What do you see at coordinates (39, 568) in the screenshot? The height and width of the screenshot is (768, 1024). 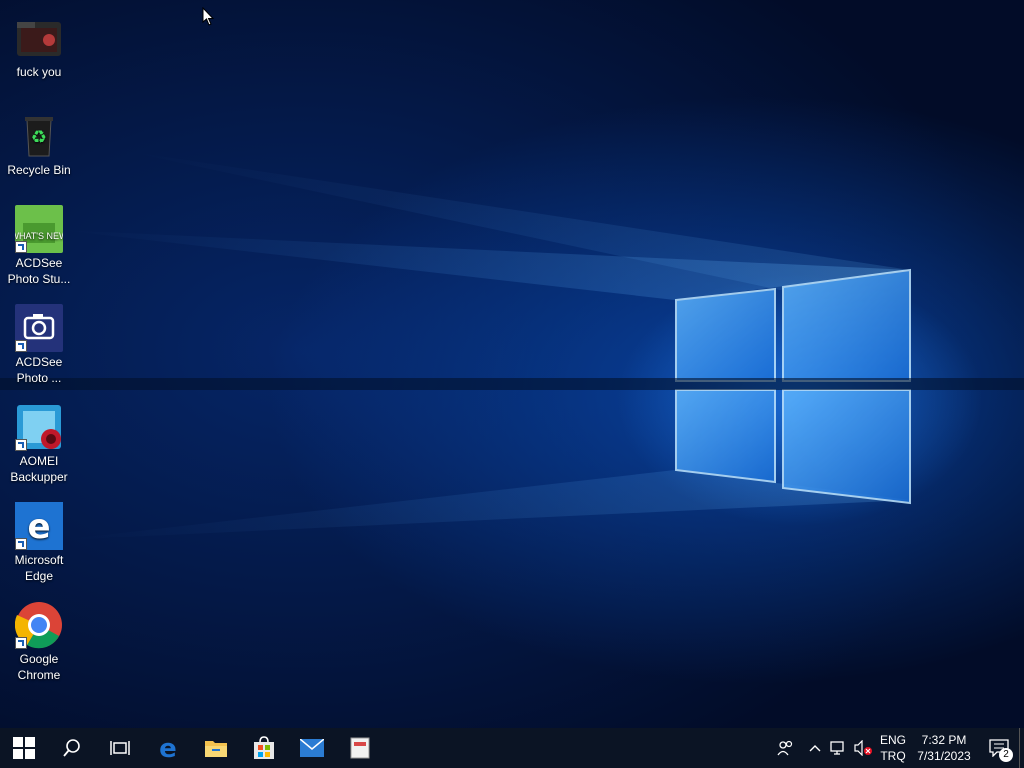 I see `desktop-icon-label: Microsoft Edge` at bounding box center [39, 568].